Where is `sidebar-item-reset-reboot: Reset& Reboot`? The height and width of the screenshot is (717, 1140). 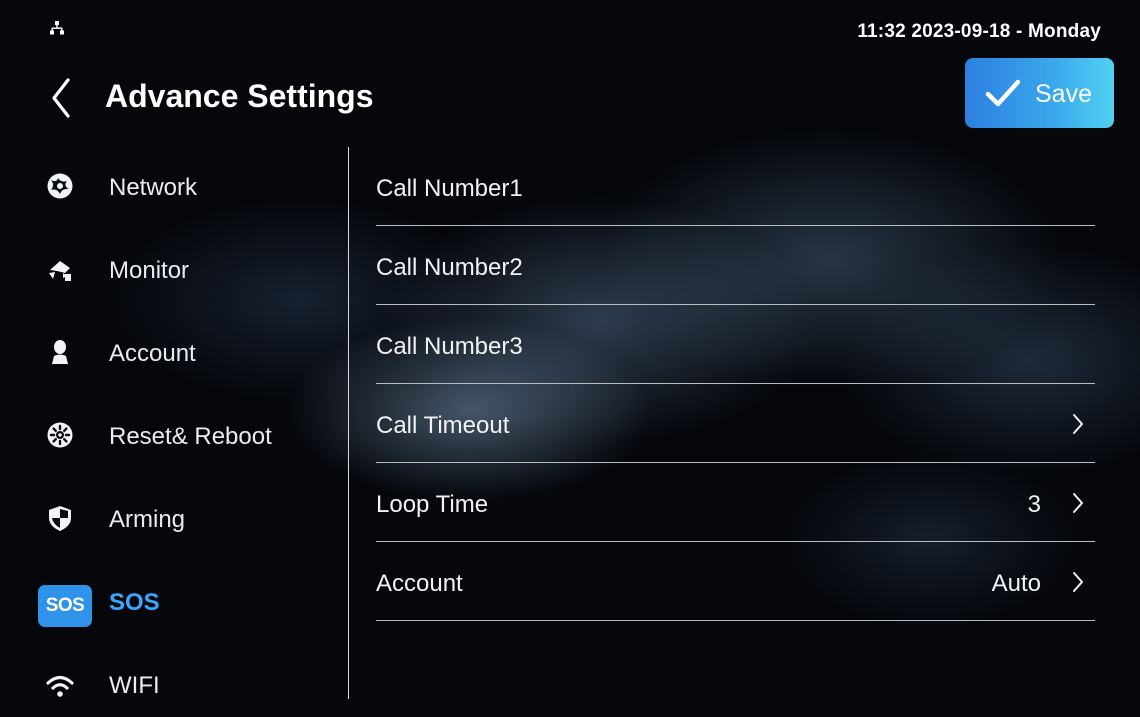
sidebar-item-reset-reboot: Reset& Reboot is located at coordinates (170, 437).